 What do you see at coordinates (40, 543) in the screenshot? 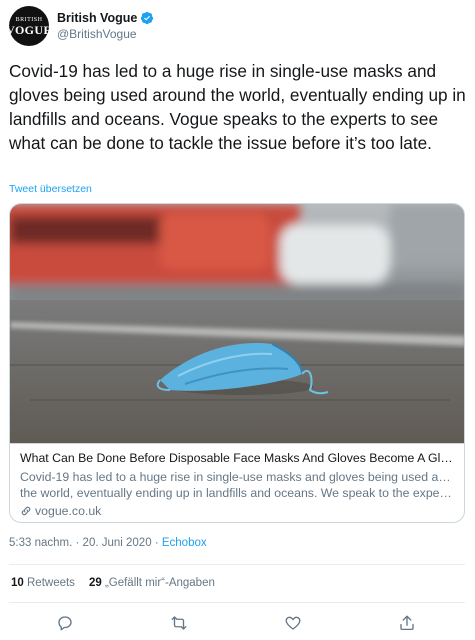
I see `tweet-time: 5:33 nachm.` at bounding box center [40, 543].